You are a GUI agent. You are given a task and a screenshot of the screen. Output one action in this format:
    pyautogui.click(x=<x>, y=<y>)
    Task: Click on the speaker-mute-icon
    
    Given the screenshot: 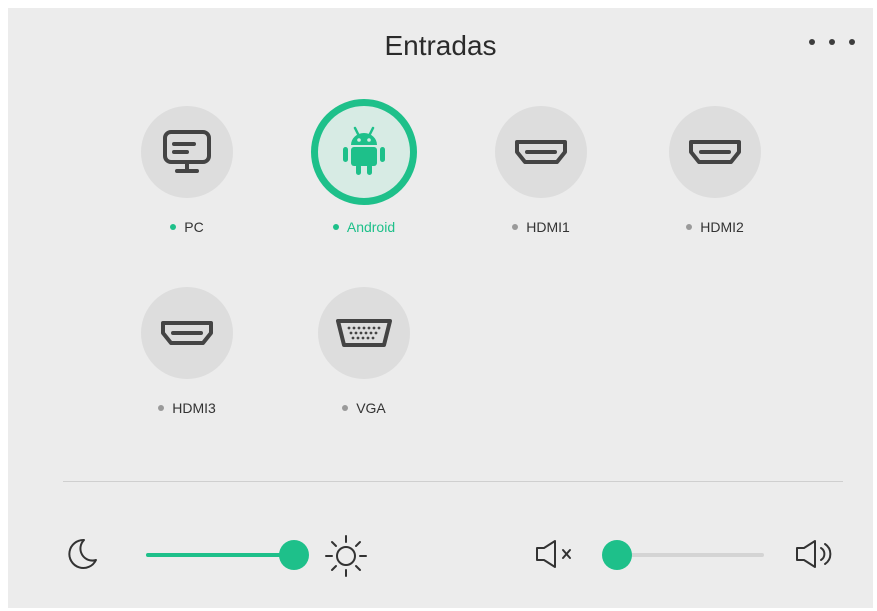 What is the action you would take?
    pyautogui.click(x=553, y=554)
    